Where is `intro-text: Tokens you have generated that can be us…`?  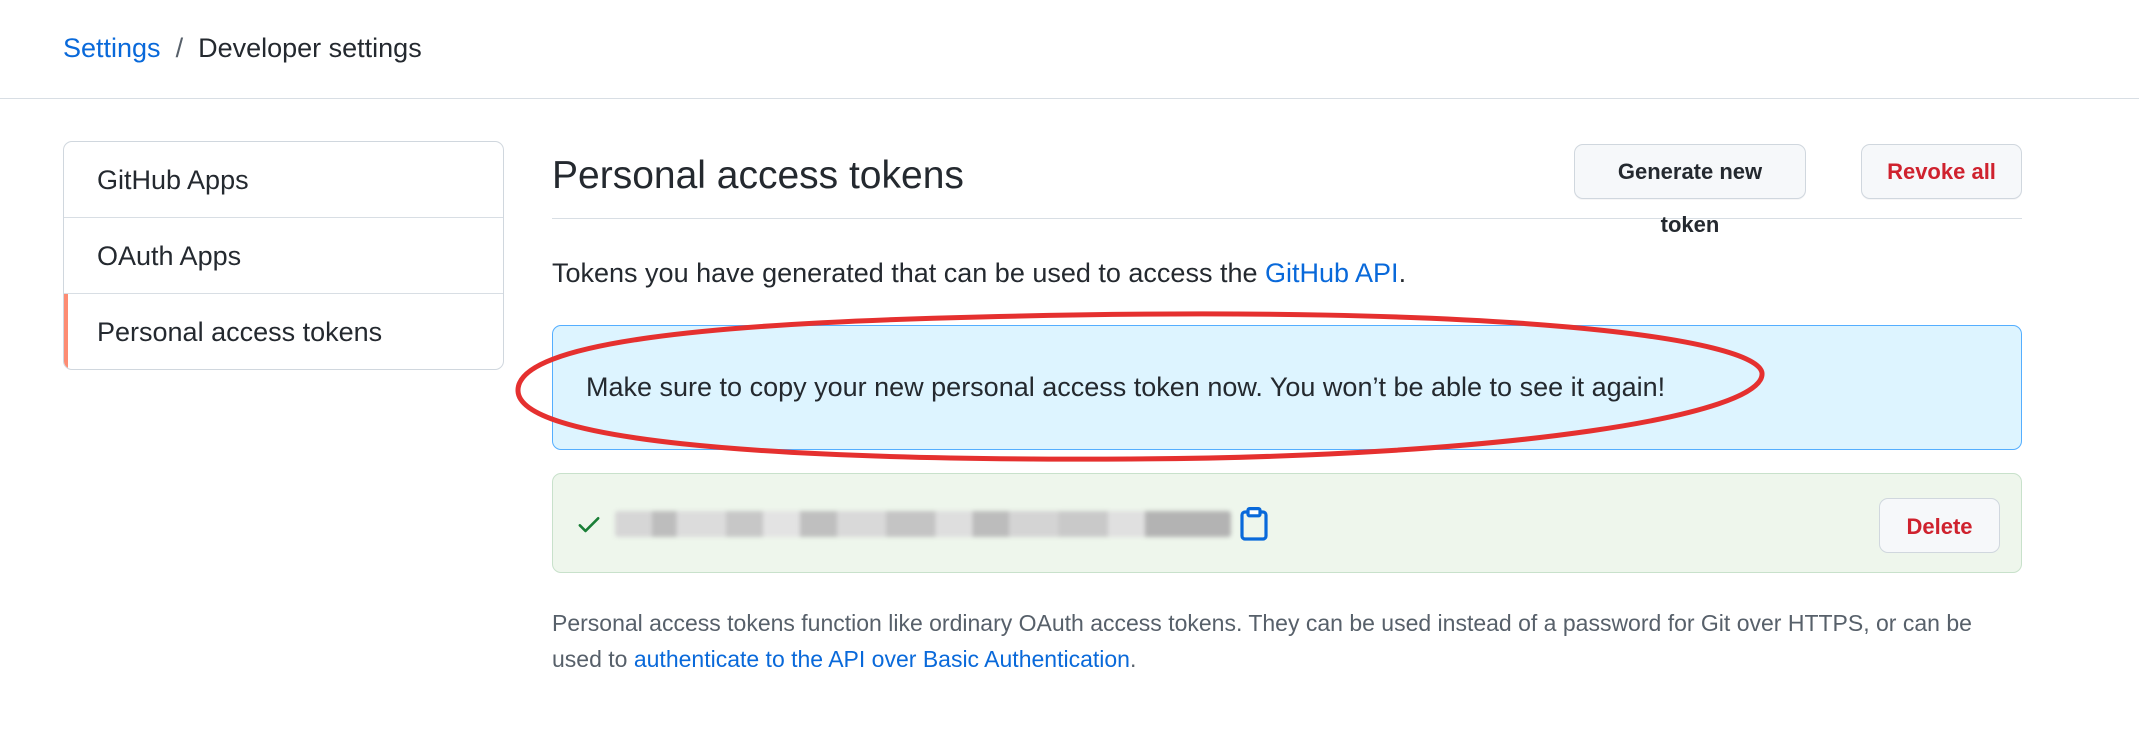 intro-text: Tokens you have generated that can be us… is located at coordinates (979, 273).